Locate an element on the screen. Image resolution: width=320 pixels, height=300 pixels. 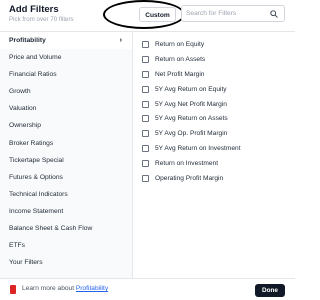
sidebar-item-your-filters: Your Filters is located at coordinates (66, 262).